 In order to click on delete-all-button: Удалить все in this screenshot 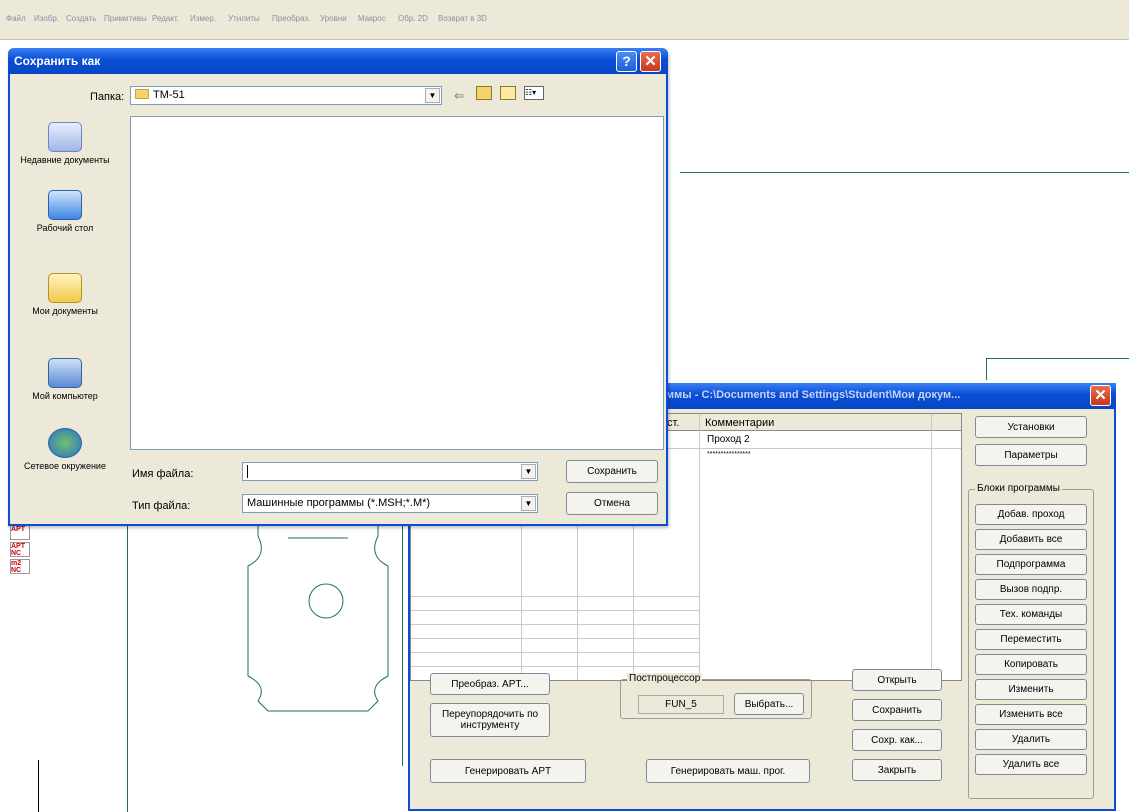, I will do `click(1031, 764)`.